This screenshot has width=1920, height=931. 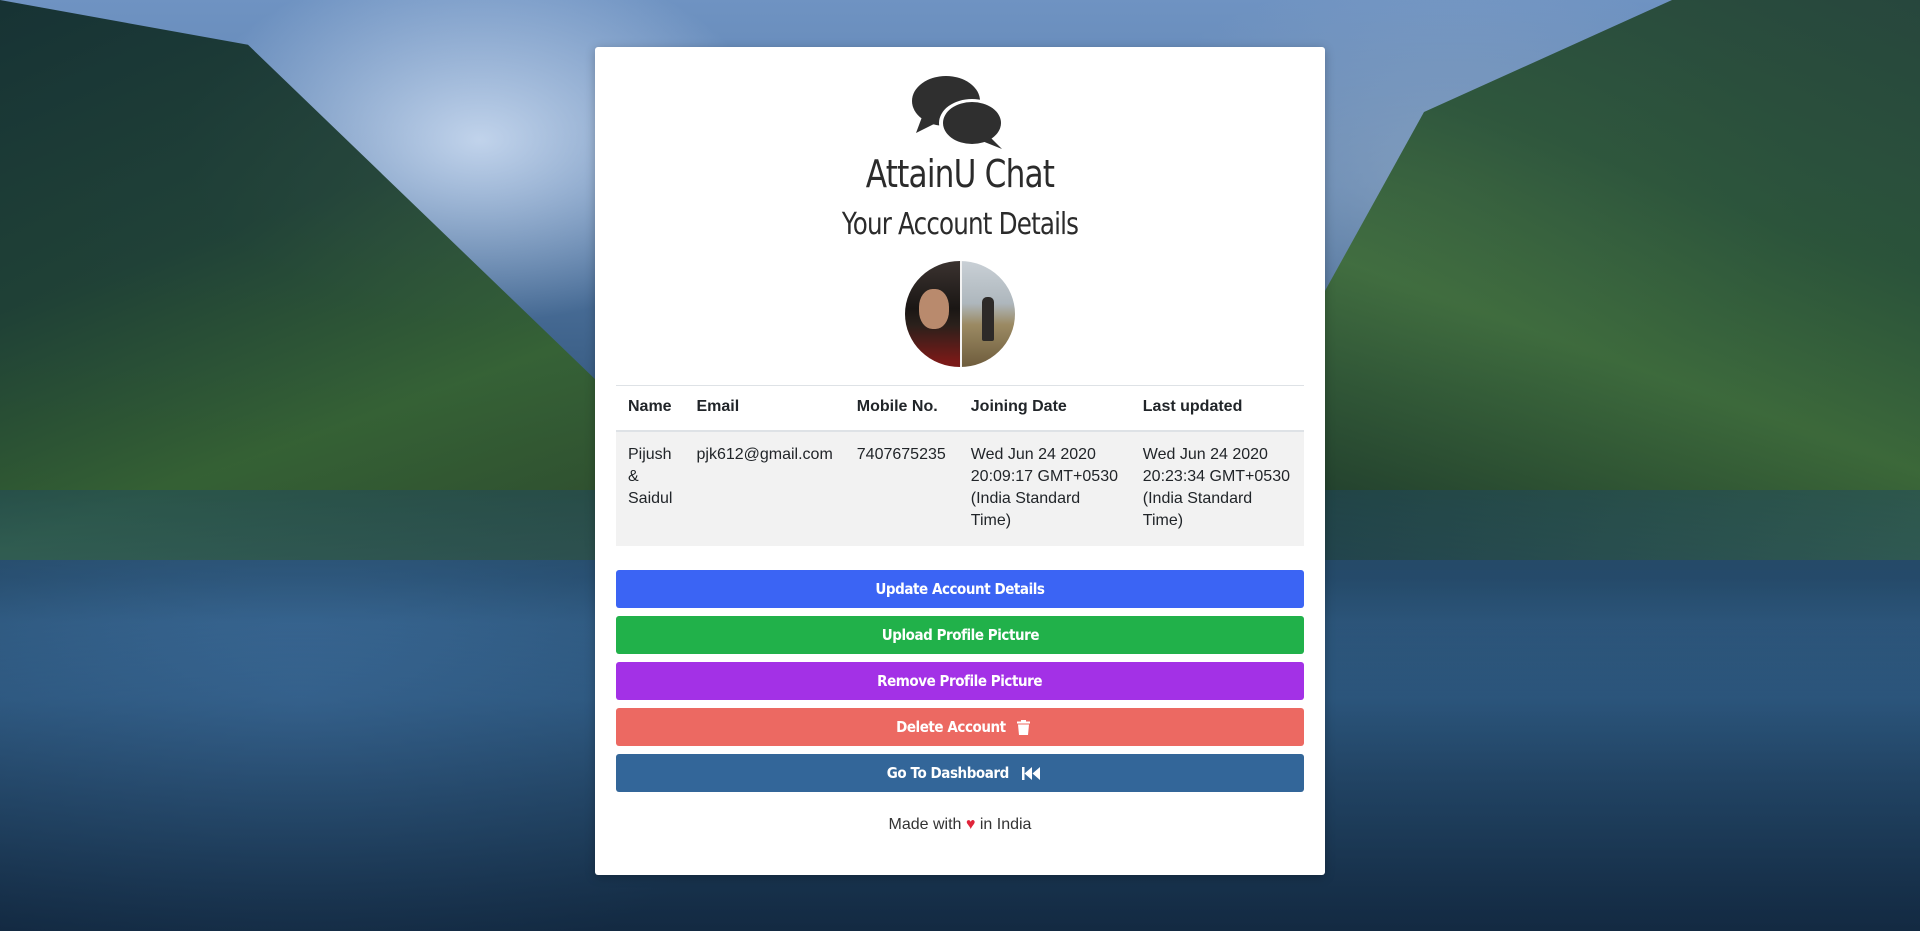 What do you see at coordinates (764, 408) in the screenshot?
I see `header-email: Email` at bounding box center [764, 408].